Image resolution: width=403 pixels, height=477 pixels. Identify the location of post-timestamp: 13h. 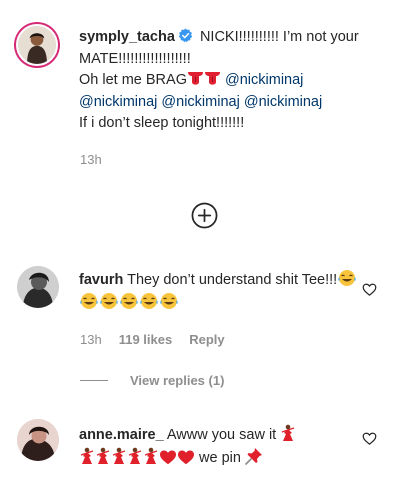
(91, 159).